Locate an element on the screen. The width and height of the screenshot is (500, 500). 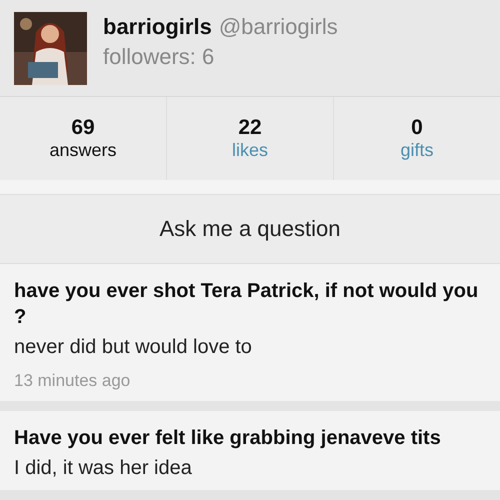
answer-text: I did, it was her idea is located at coordinates (103, 468).